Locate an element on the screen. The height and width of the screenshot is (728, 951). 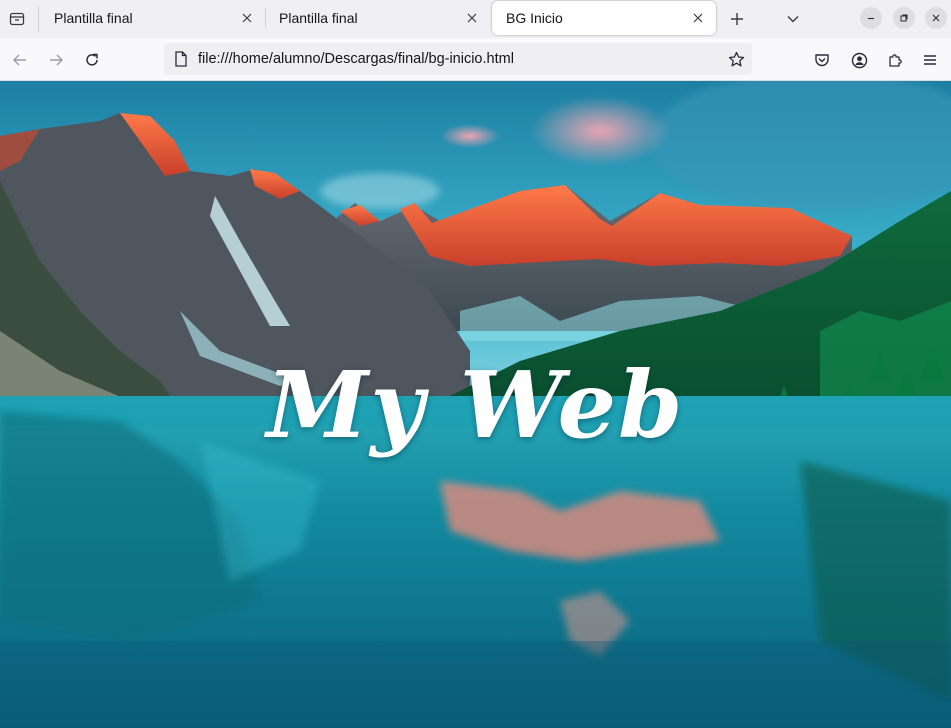
arrow-right-icon is located at coordinates (56, 60).